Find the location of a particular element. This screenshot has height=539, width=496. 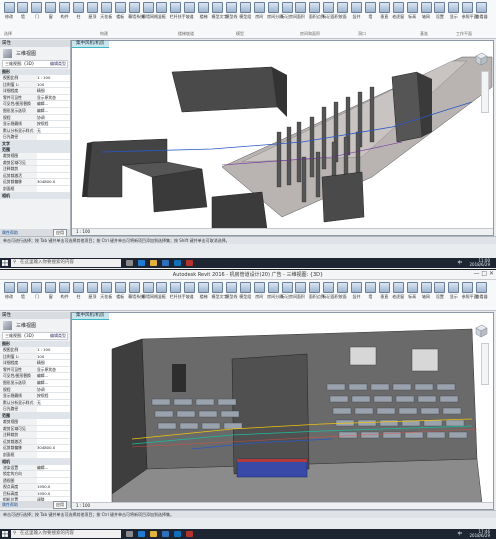

ribbon-button: 坡道 is located at coordinates (190, 11).